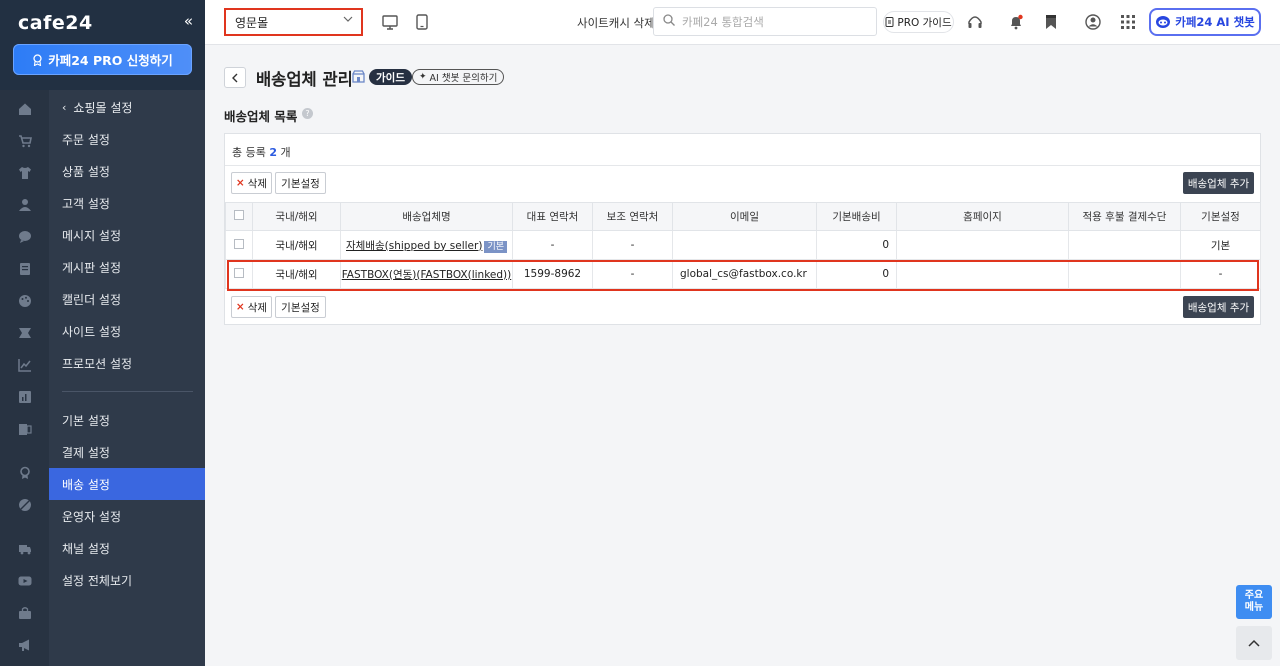 This screenshot has width=1280, height=666. What do you see at coordinates (24, 172) in the screenshot?
I see `shirt-icon` at bounding box center [24, 172].